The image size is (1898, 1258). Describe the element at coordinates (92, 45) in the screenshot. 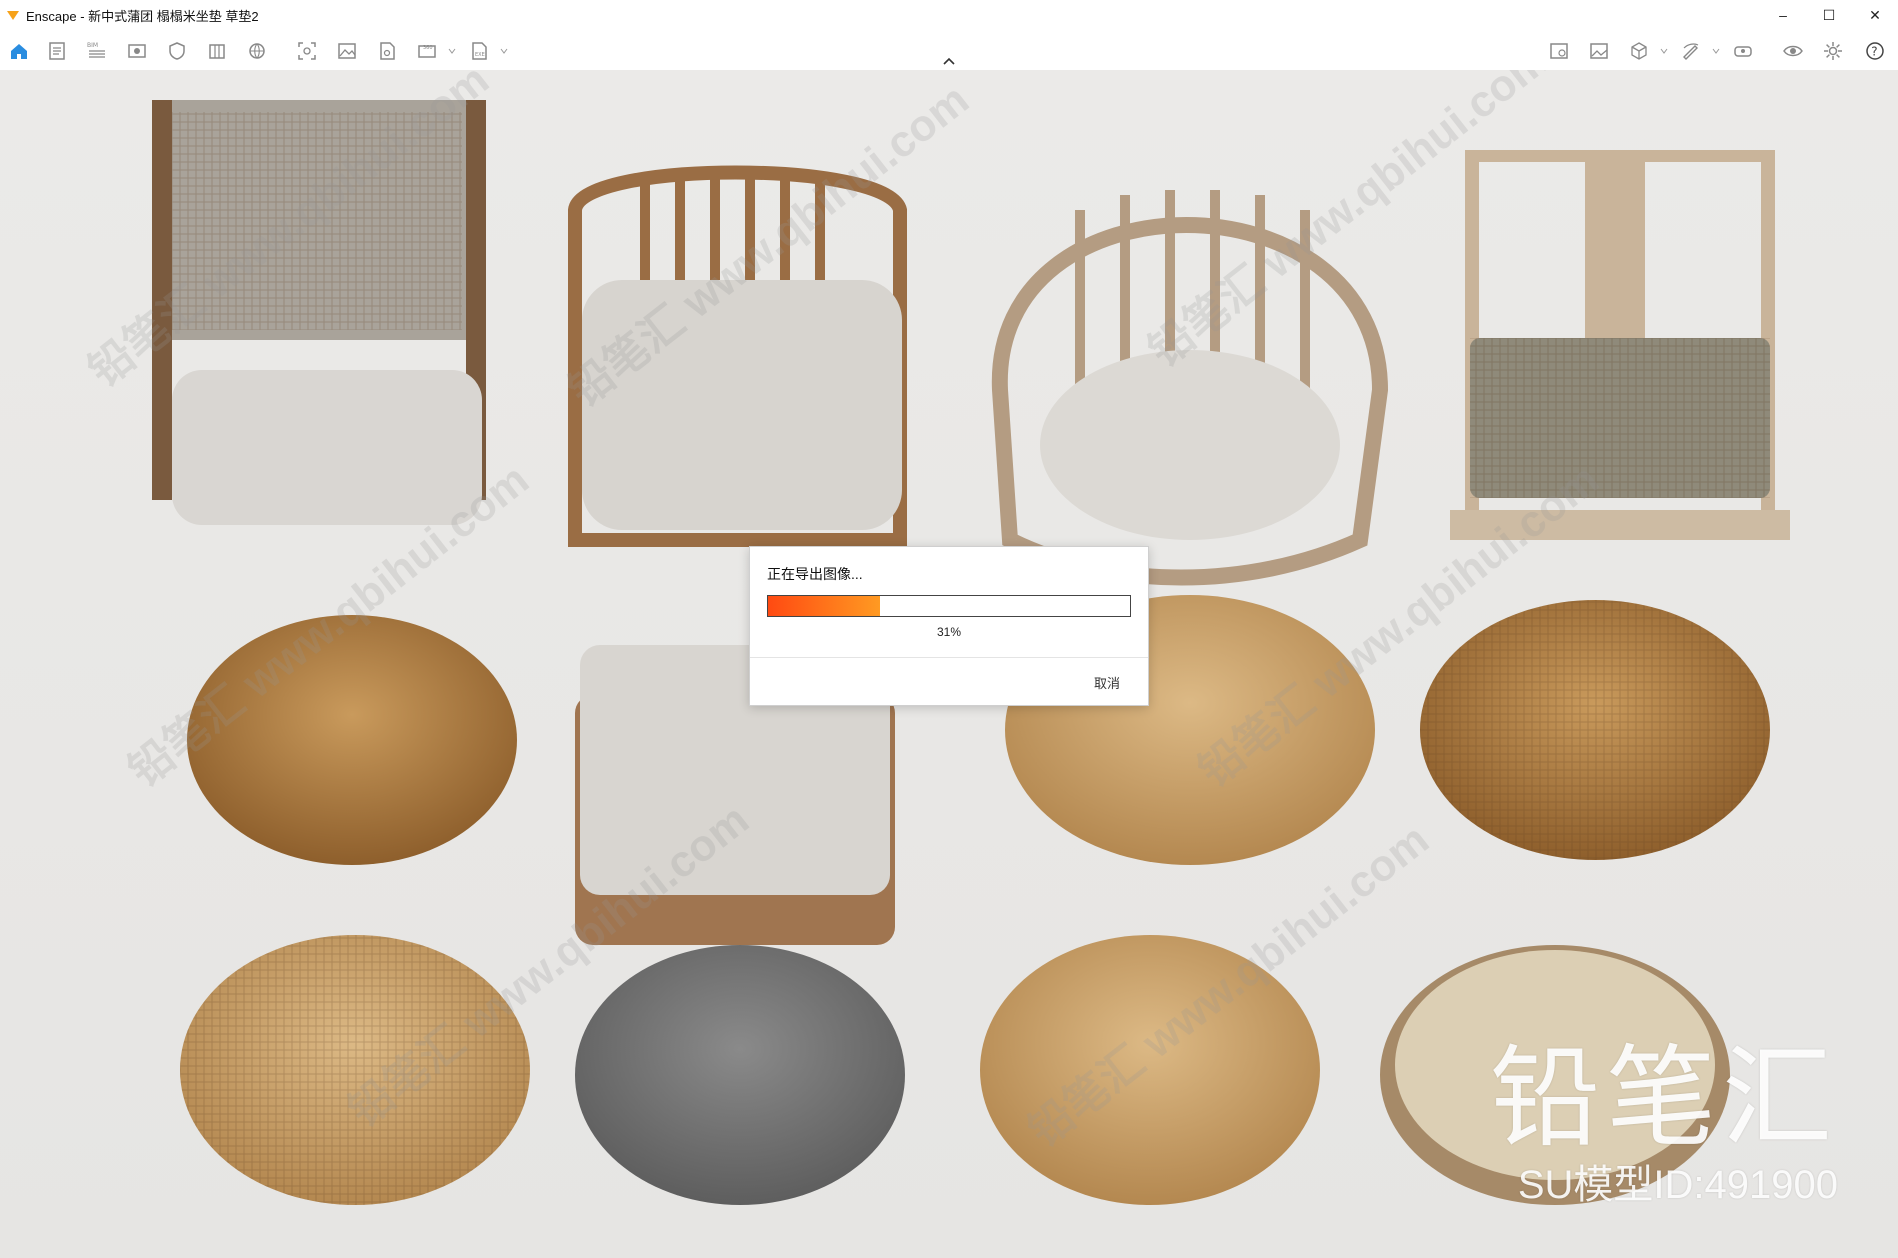

I see `svg-text: BIM` at that location.